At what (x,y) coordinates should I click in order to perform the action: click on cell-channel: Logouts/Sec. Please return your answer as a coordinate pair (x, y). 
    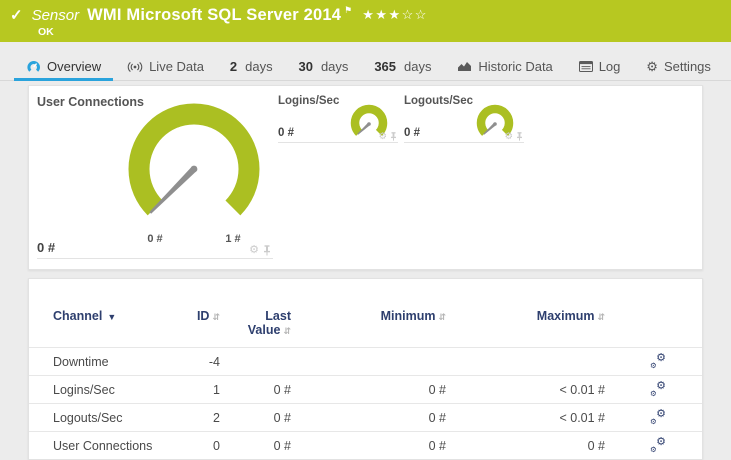
    Looking at the image, I should click on (88, 417).